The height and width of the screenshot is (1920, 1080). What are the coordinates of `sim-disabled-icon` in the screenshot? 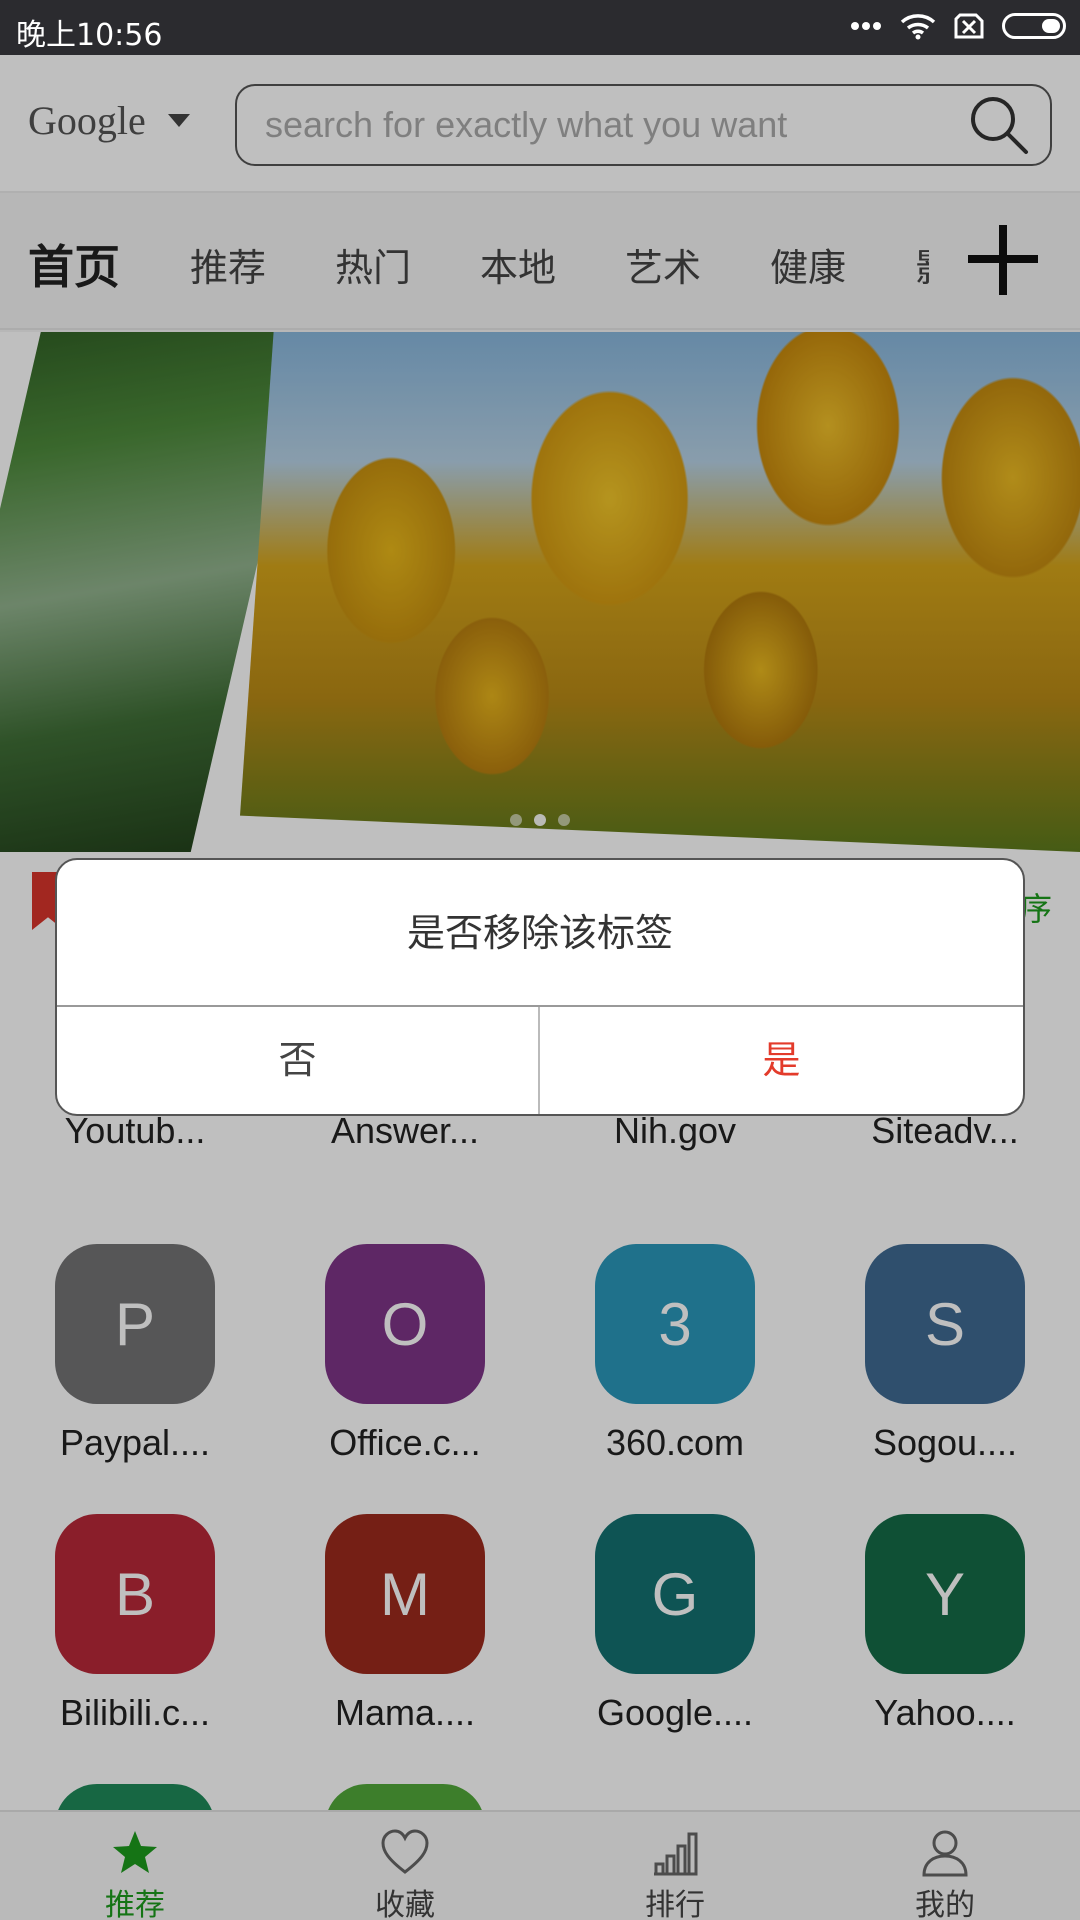 It's located at (969, 26).